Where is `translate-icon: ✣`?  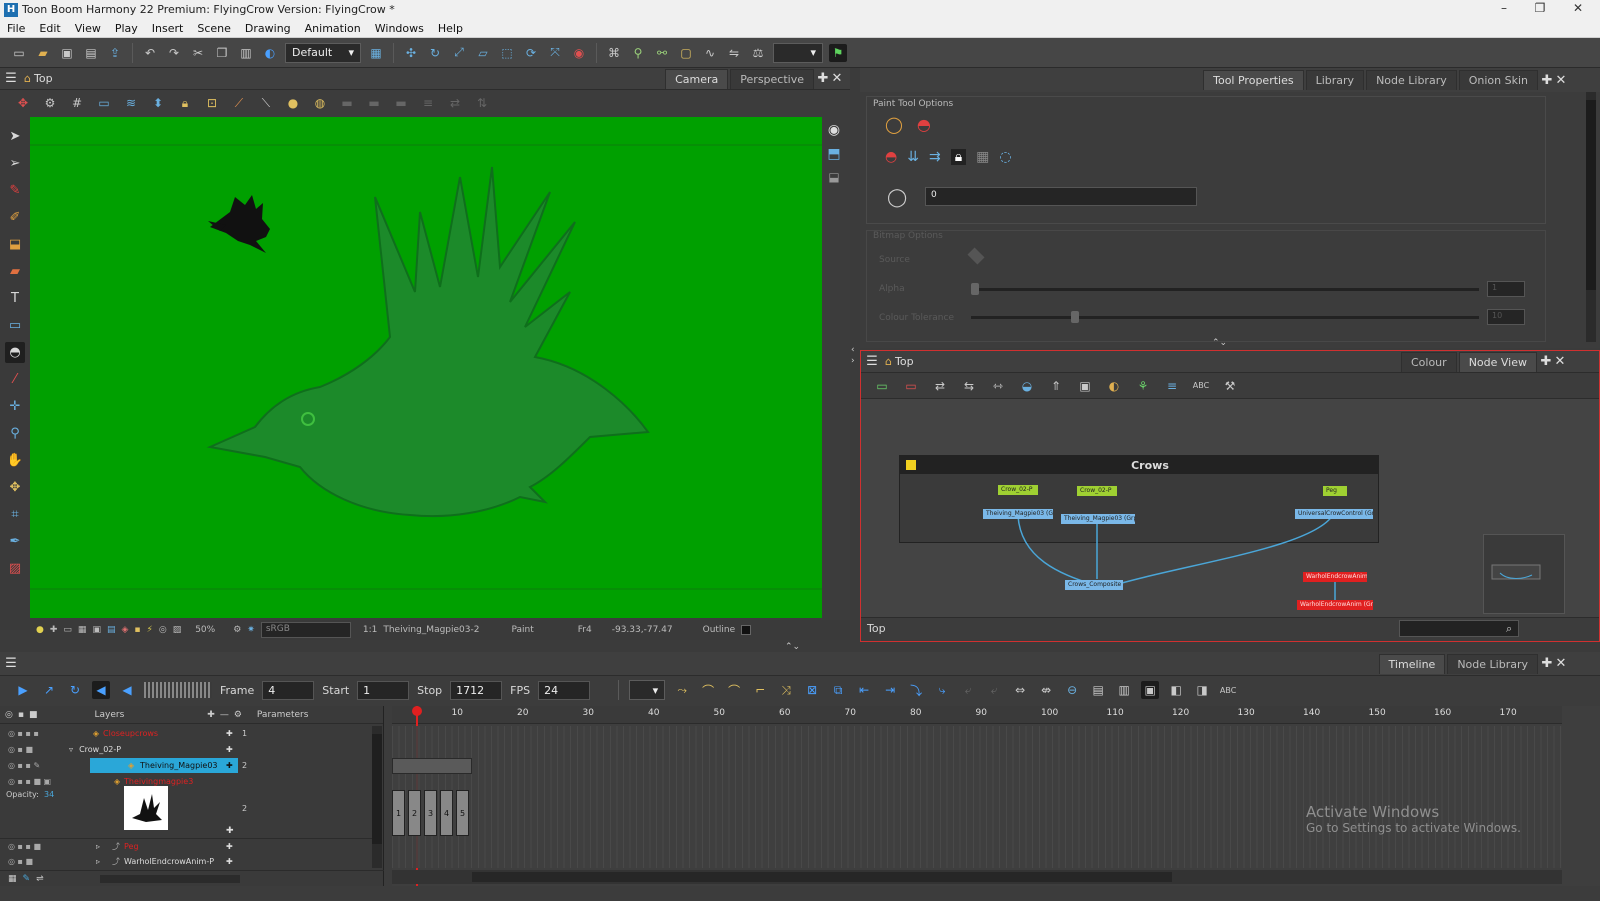
translate-icon: ✣ is located at coordinates (411, 53).